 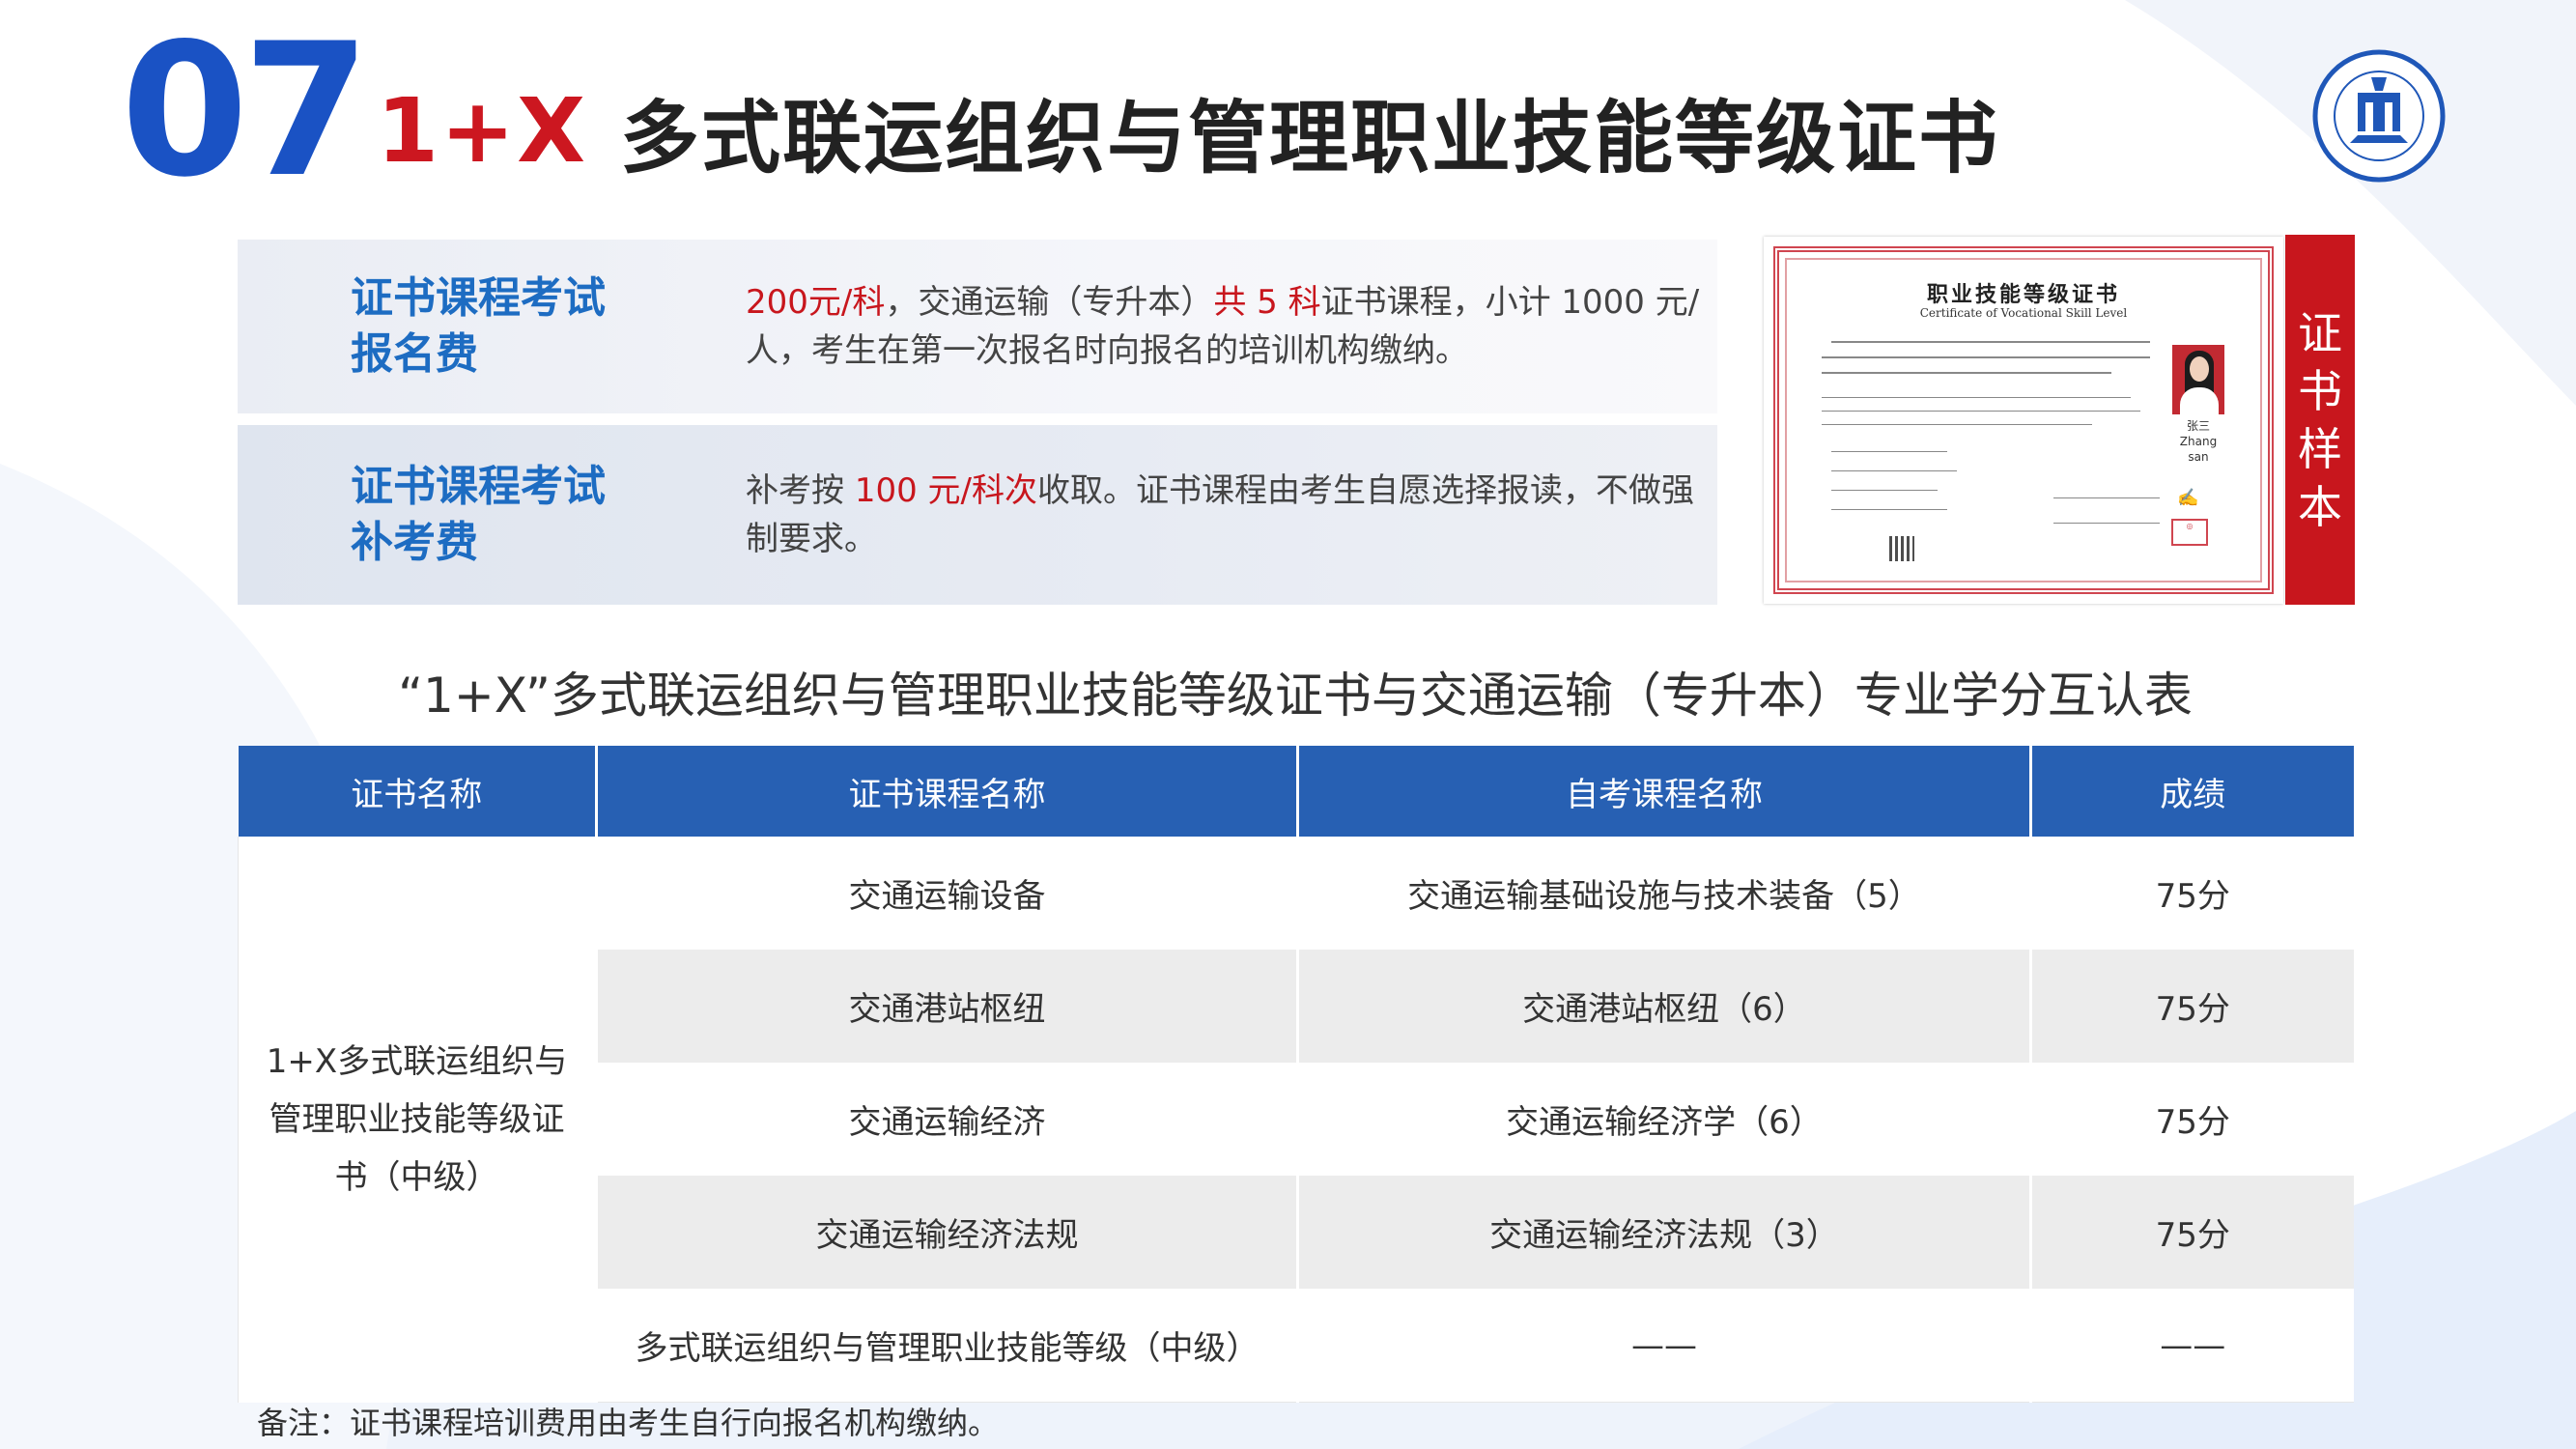 What do you see at coordinates (2198, 379) in the screenshot?
I see `holder-photo` at bounding box center [2198, 379].